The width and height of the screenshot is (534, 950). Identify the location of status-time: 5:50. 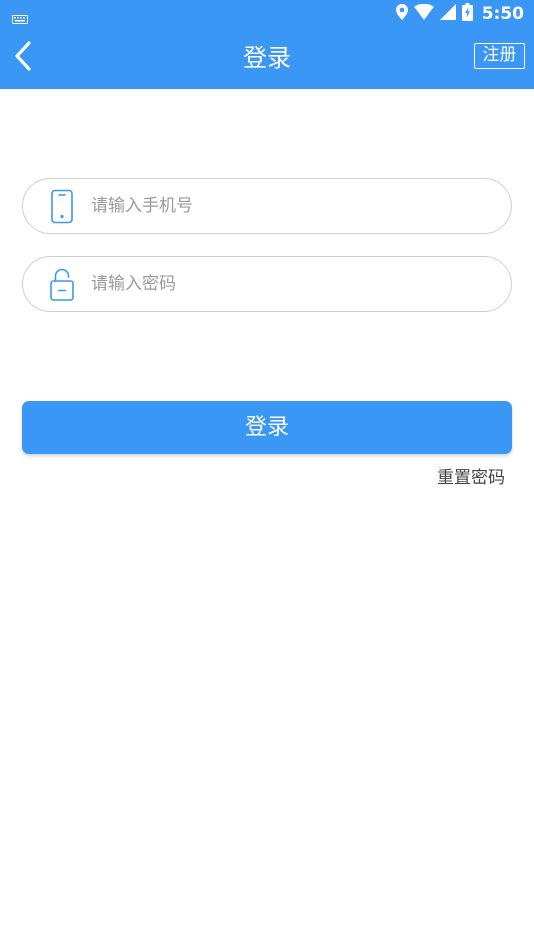
(502, 14).